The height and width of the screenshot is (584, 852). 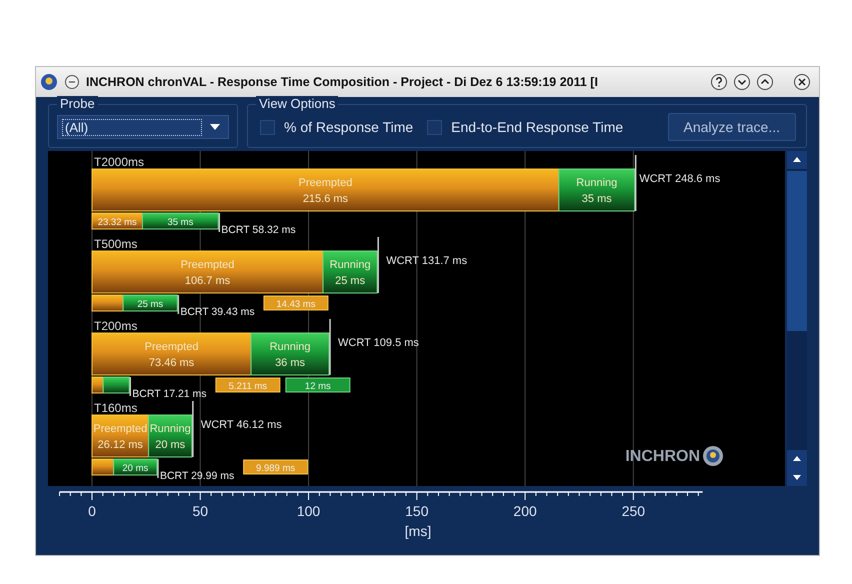 I want to click on task-label: T200ms, so click(x=116, y=326).